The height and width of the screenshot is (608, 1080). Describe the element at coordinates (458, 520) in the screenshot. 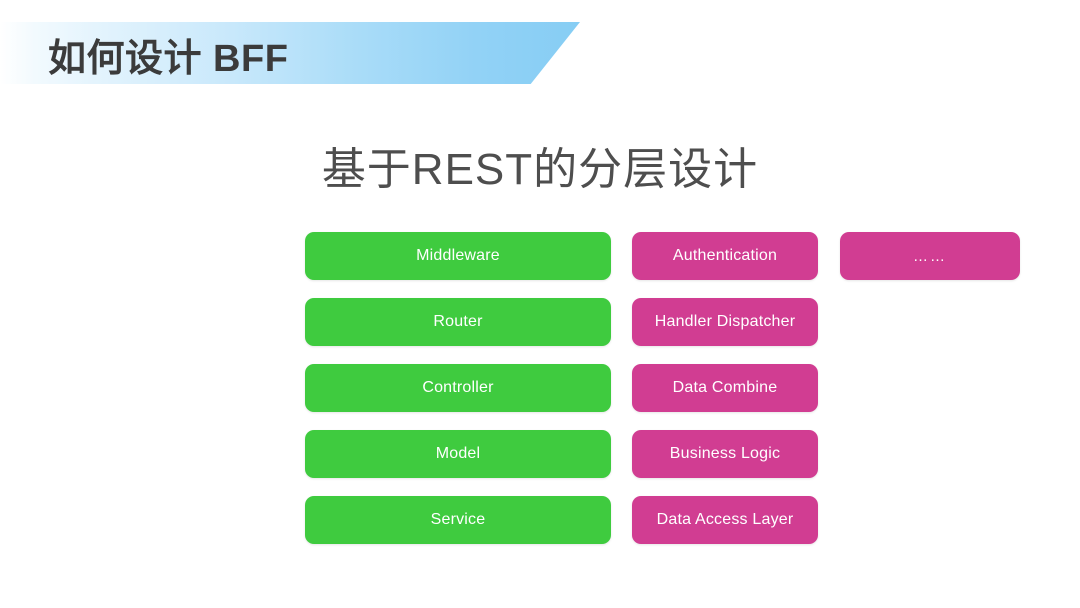

I see `stack-box: Service` at that location.